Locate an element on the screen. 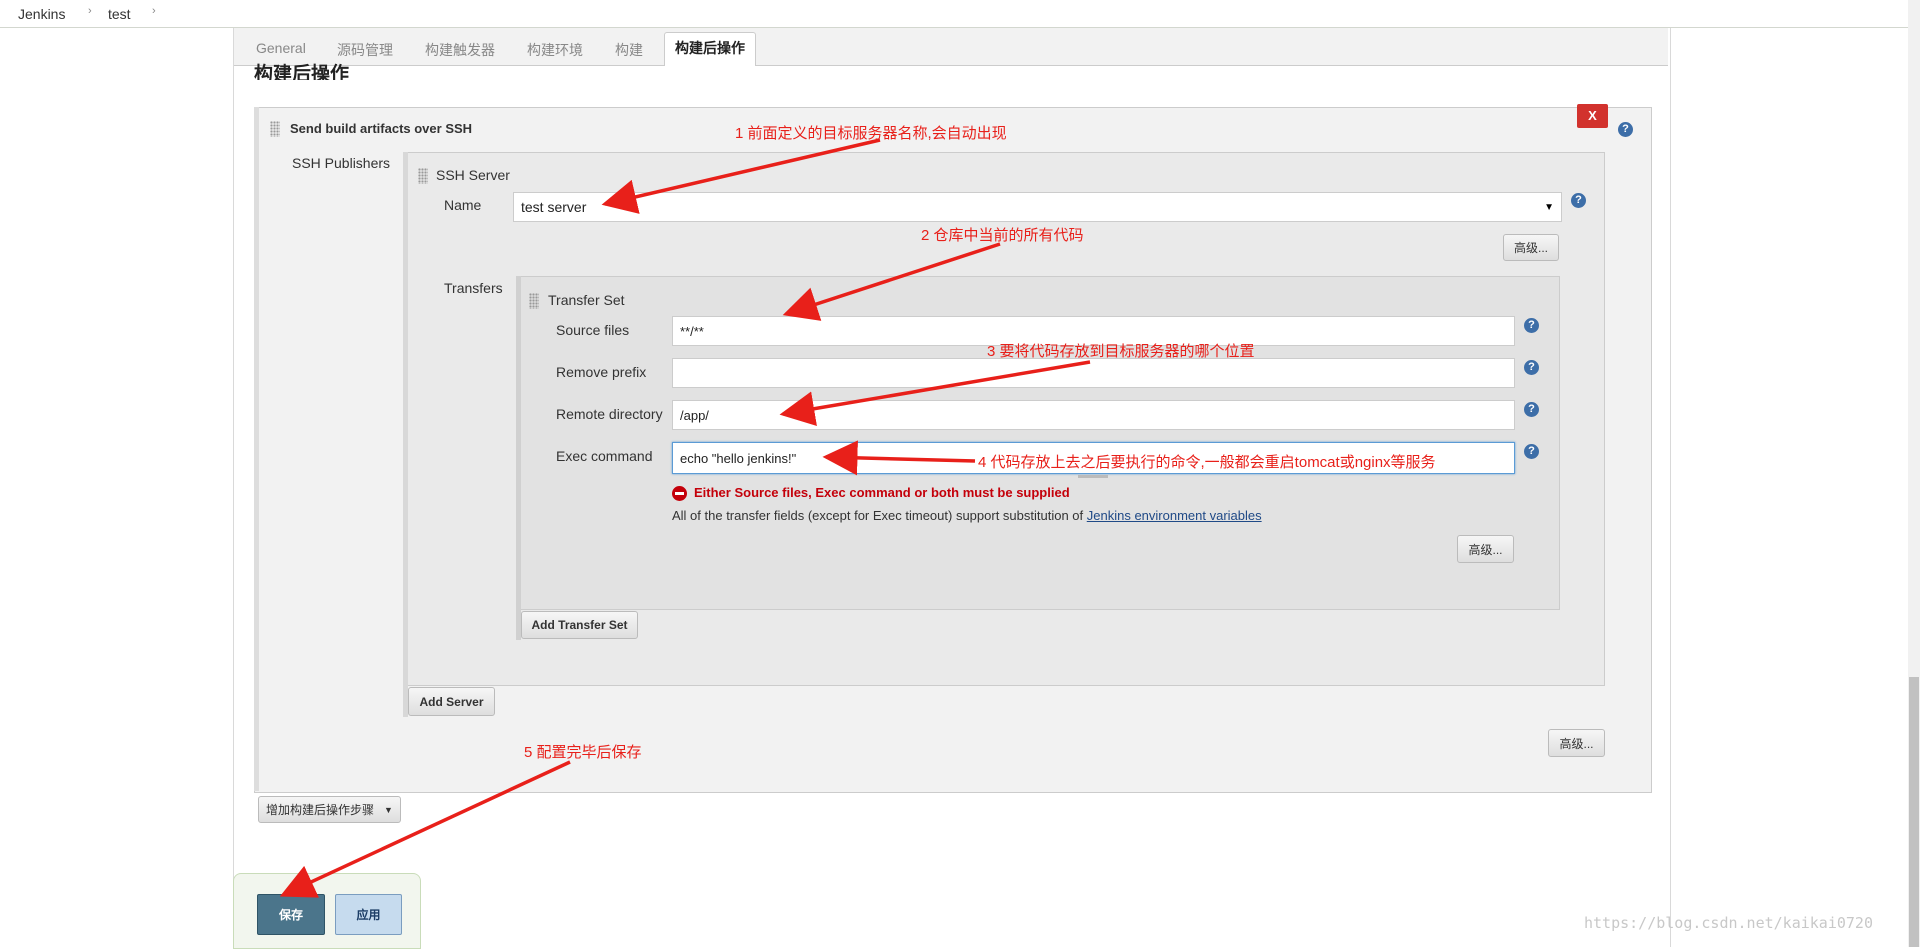 The height and width of the screenshot is (949, 1920). scrollbar-thumb is located at coordinates (1914, 812).